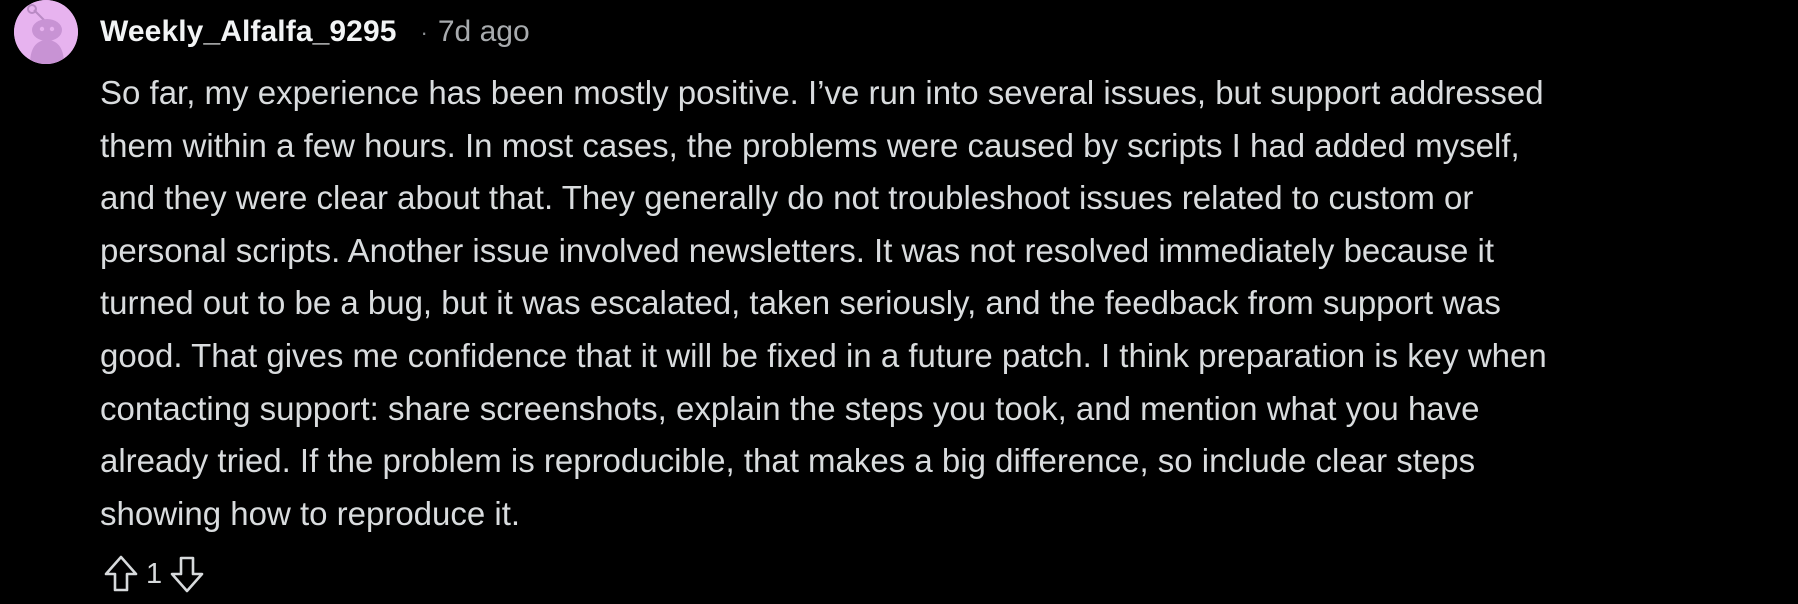 This screenshot has width=1798, height=604. I want to click on reddit-snoo-avatar-icon, so click(46, 32).